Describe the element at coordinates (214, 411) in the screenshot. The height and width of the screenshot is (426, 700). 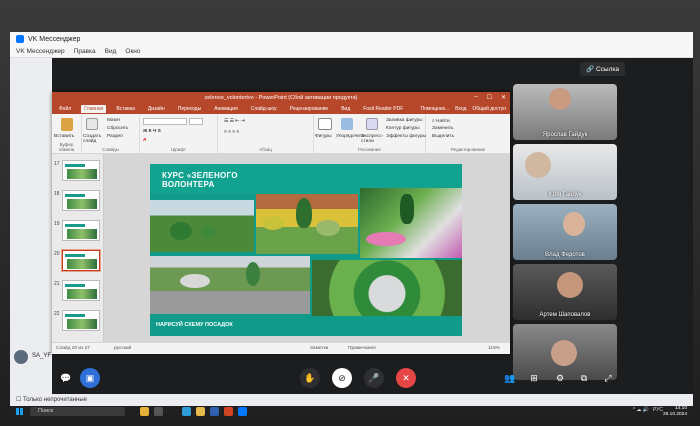
I see `word-icon` at that location.